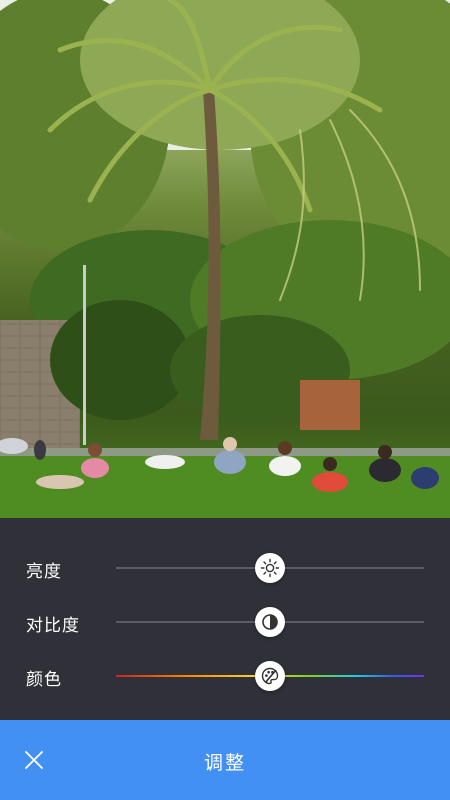  I want to click on contrast-icon, so click(270, 622).